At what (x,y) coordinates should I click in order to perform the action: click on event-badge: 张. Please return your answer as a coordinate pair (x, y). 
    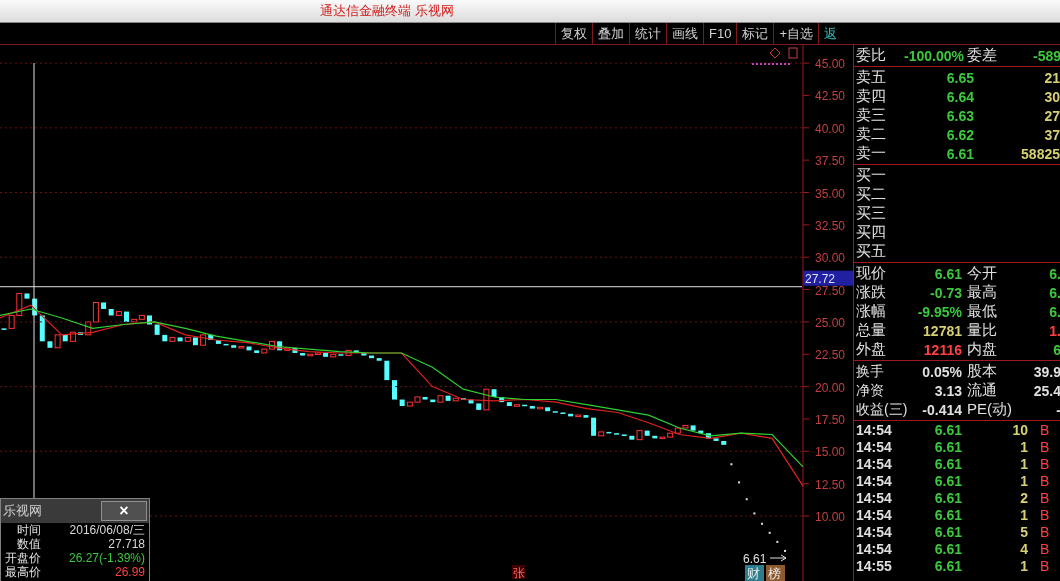
    Looking at the image, I should click on (518, 572).